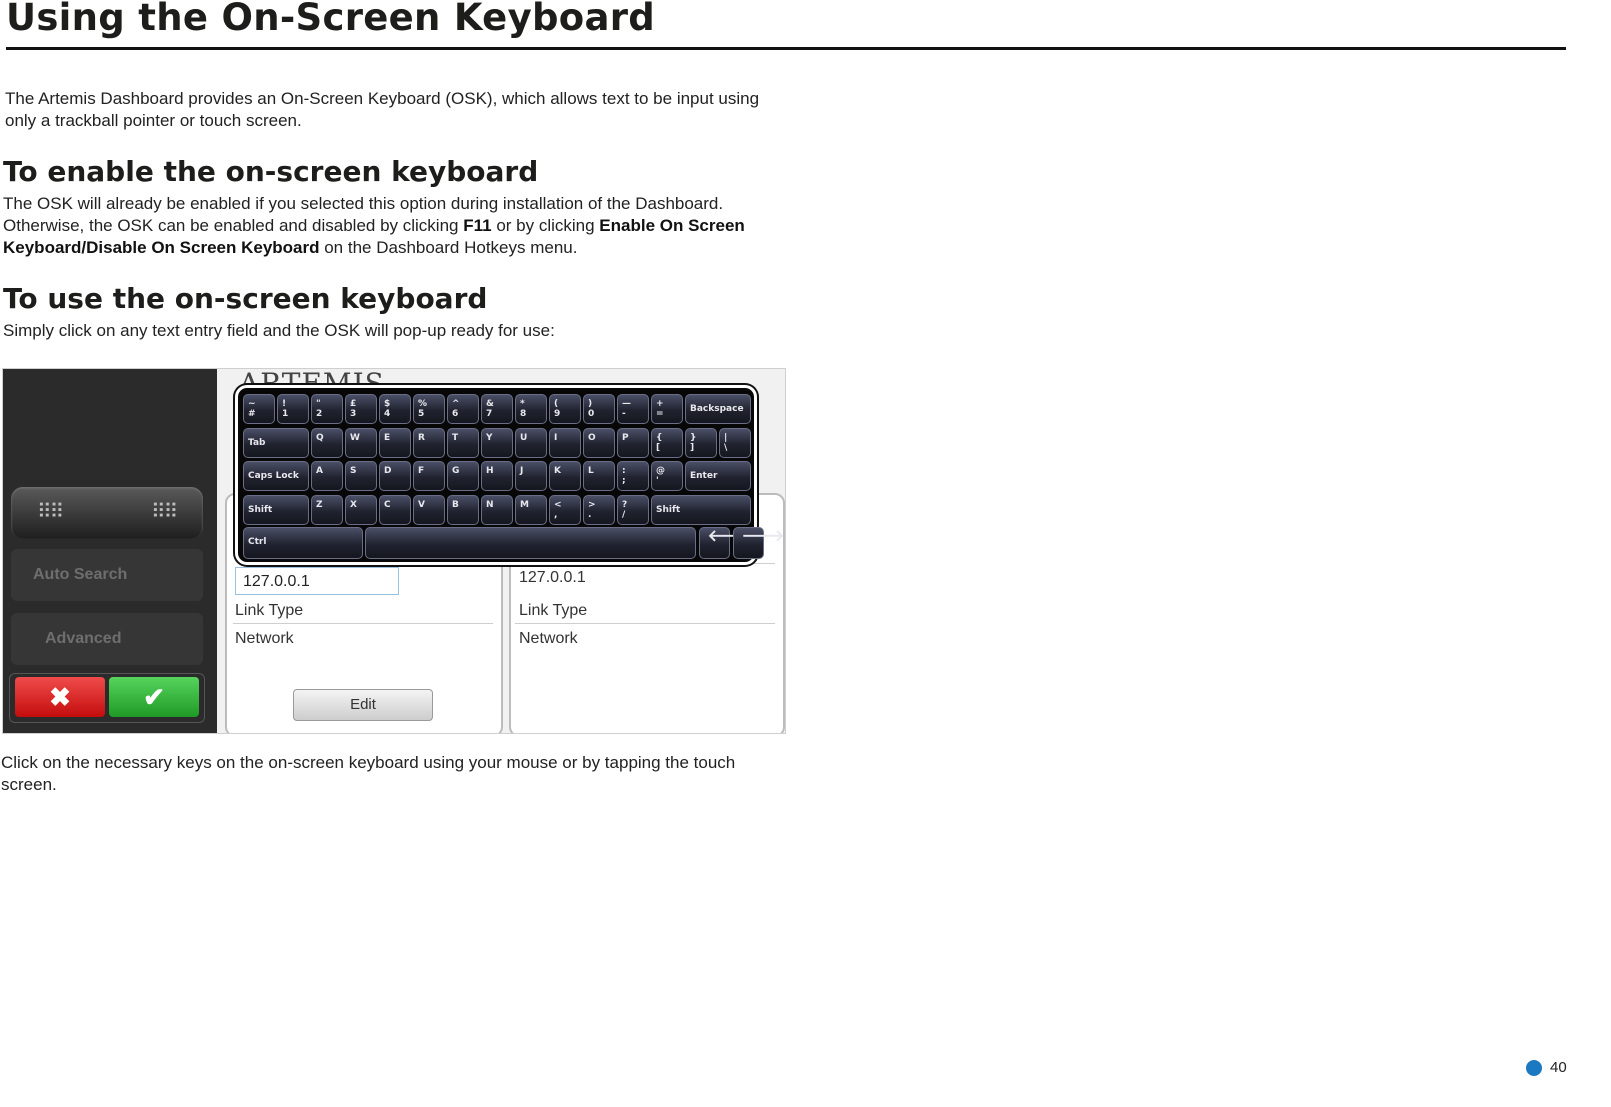  What do you see at coordinates (599, 476) in the screenshot?
I see `key-l: L` at bounding box center [599, 476].